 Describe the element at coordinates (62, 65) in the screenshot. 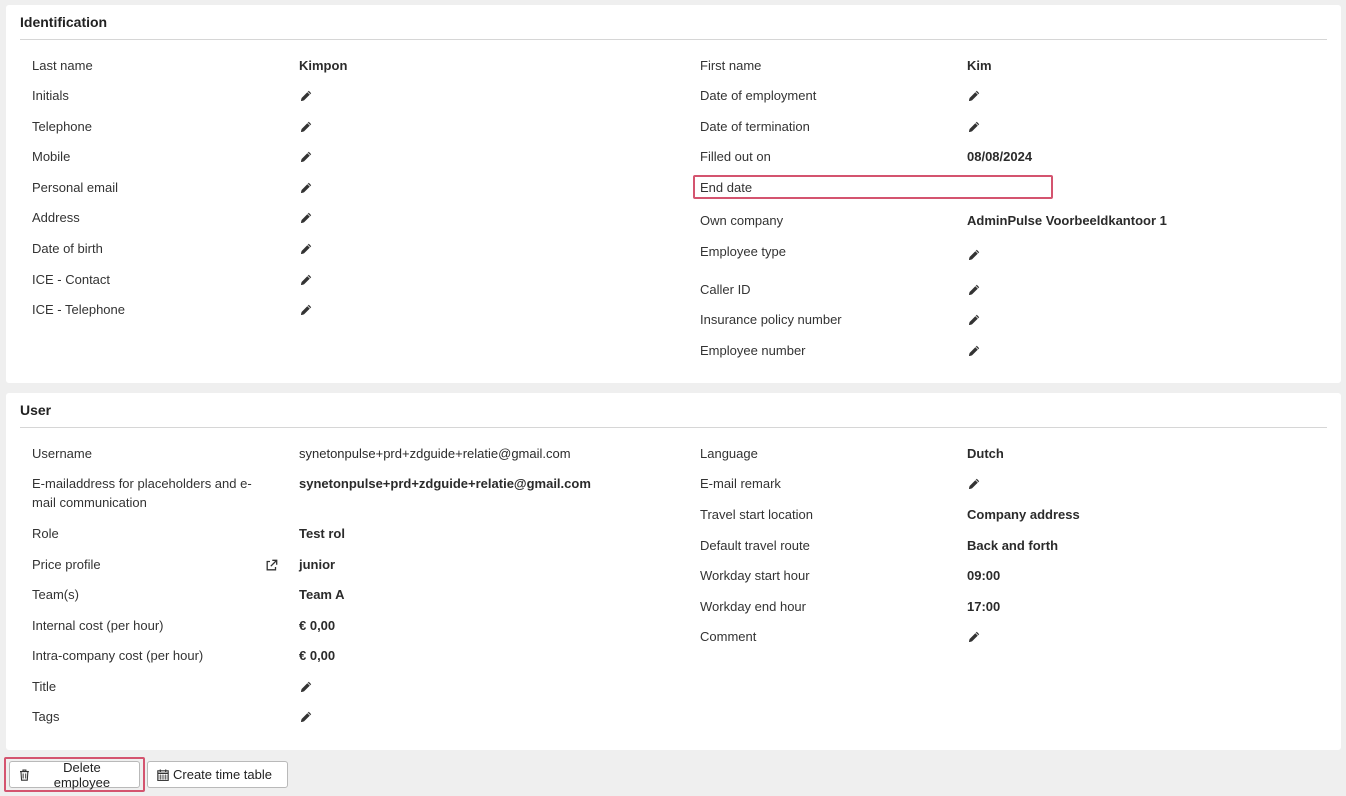

I see `field-label: Last name` at that location.